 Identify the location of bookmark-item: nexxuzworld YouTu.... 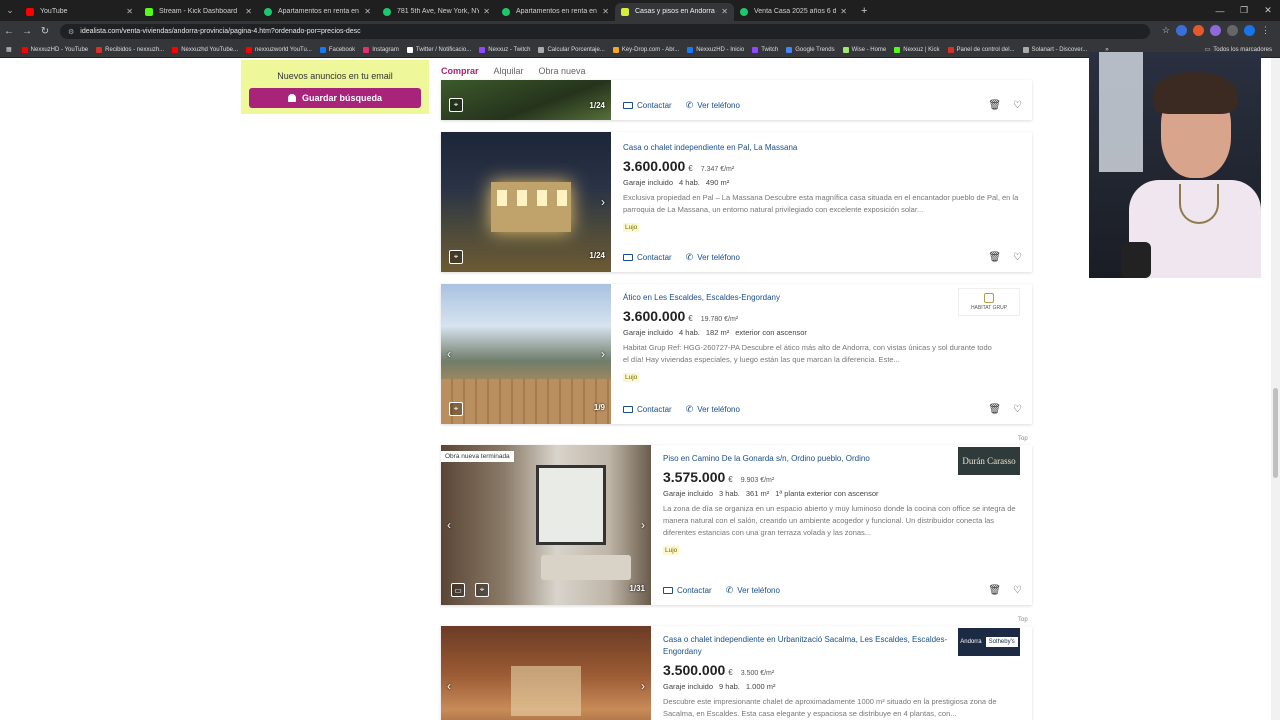
(279, 49).